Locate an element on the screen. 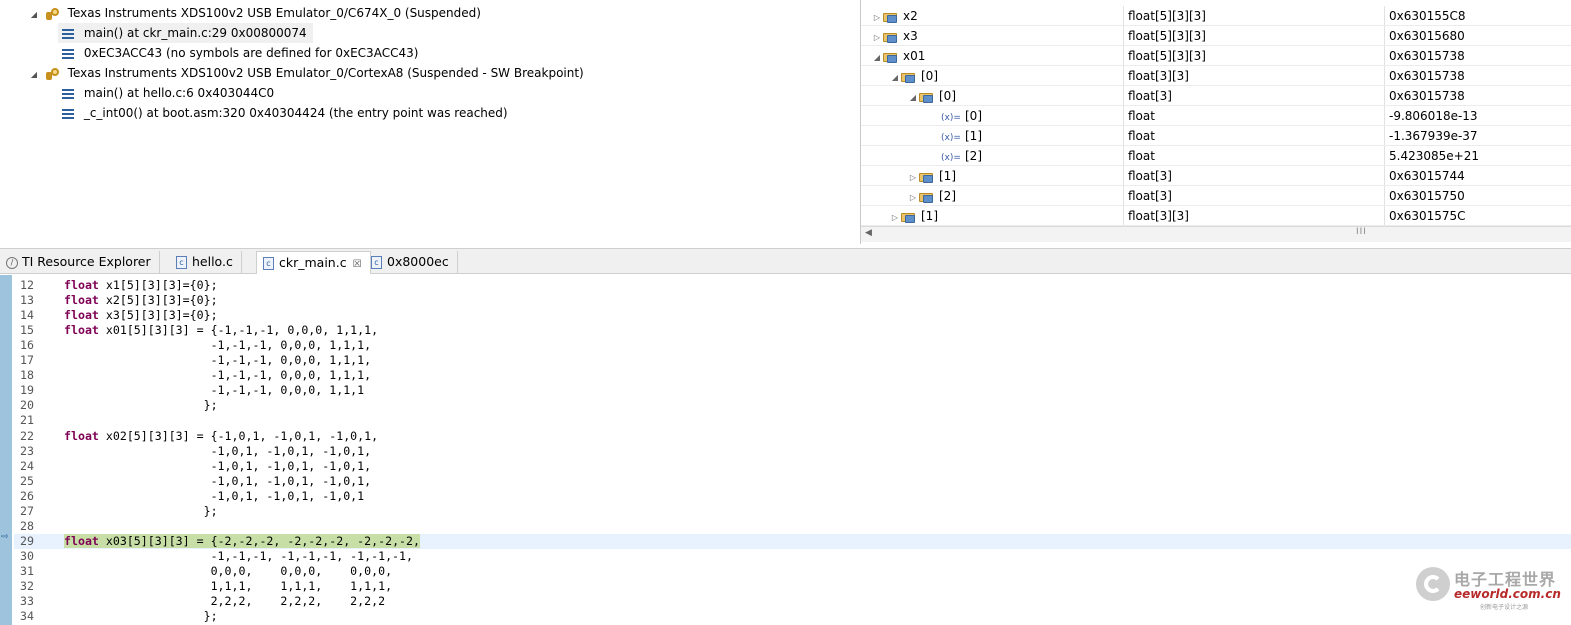 This screenshot has width=1571, height=625. tab-hello-c: c hello.c is located at coordinates (206, 262).